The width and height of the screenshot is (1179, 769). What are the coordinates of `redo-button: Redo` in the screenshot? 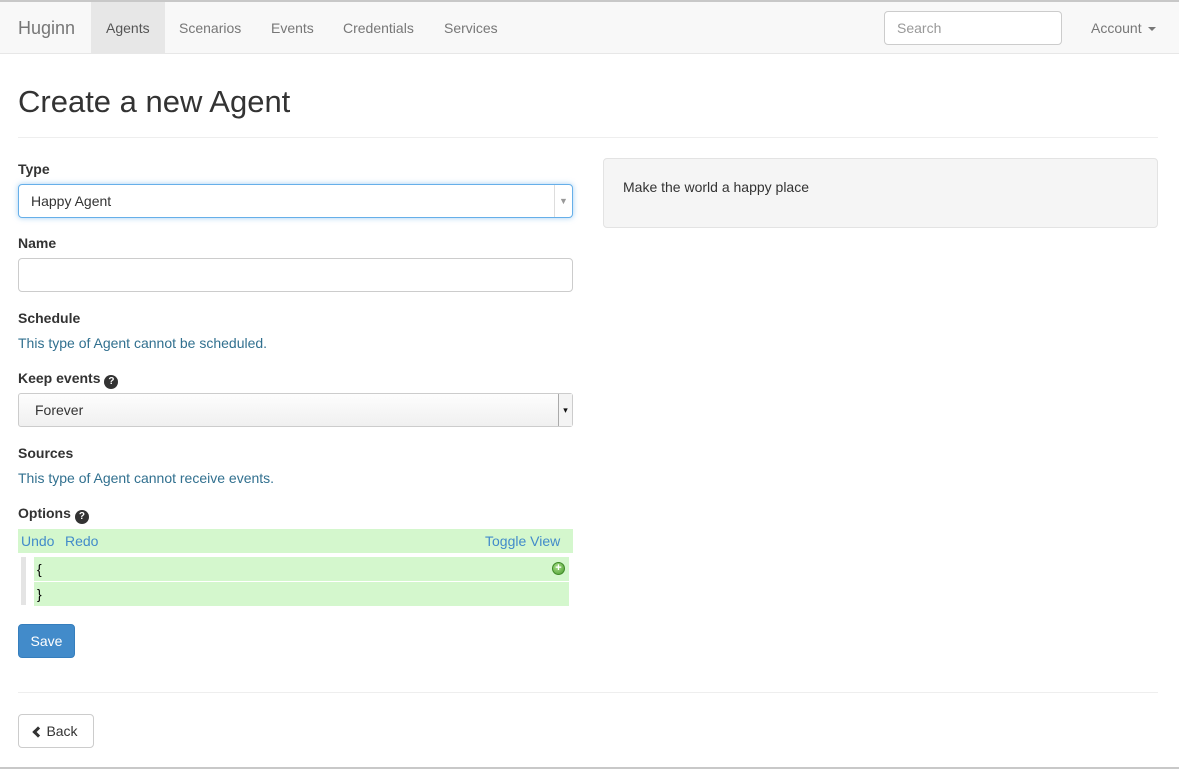 It's located at (81, 541).